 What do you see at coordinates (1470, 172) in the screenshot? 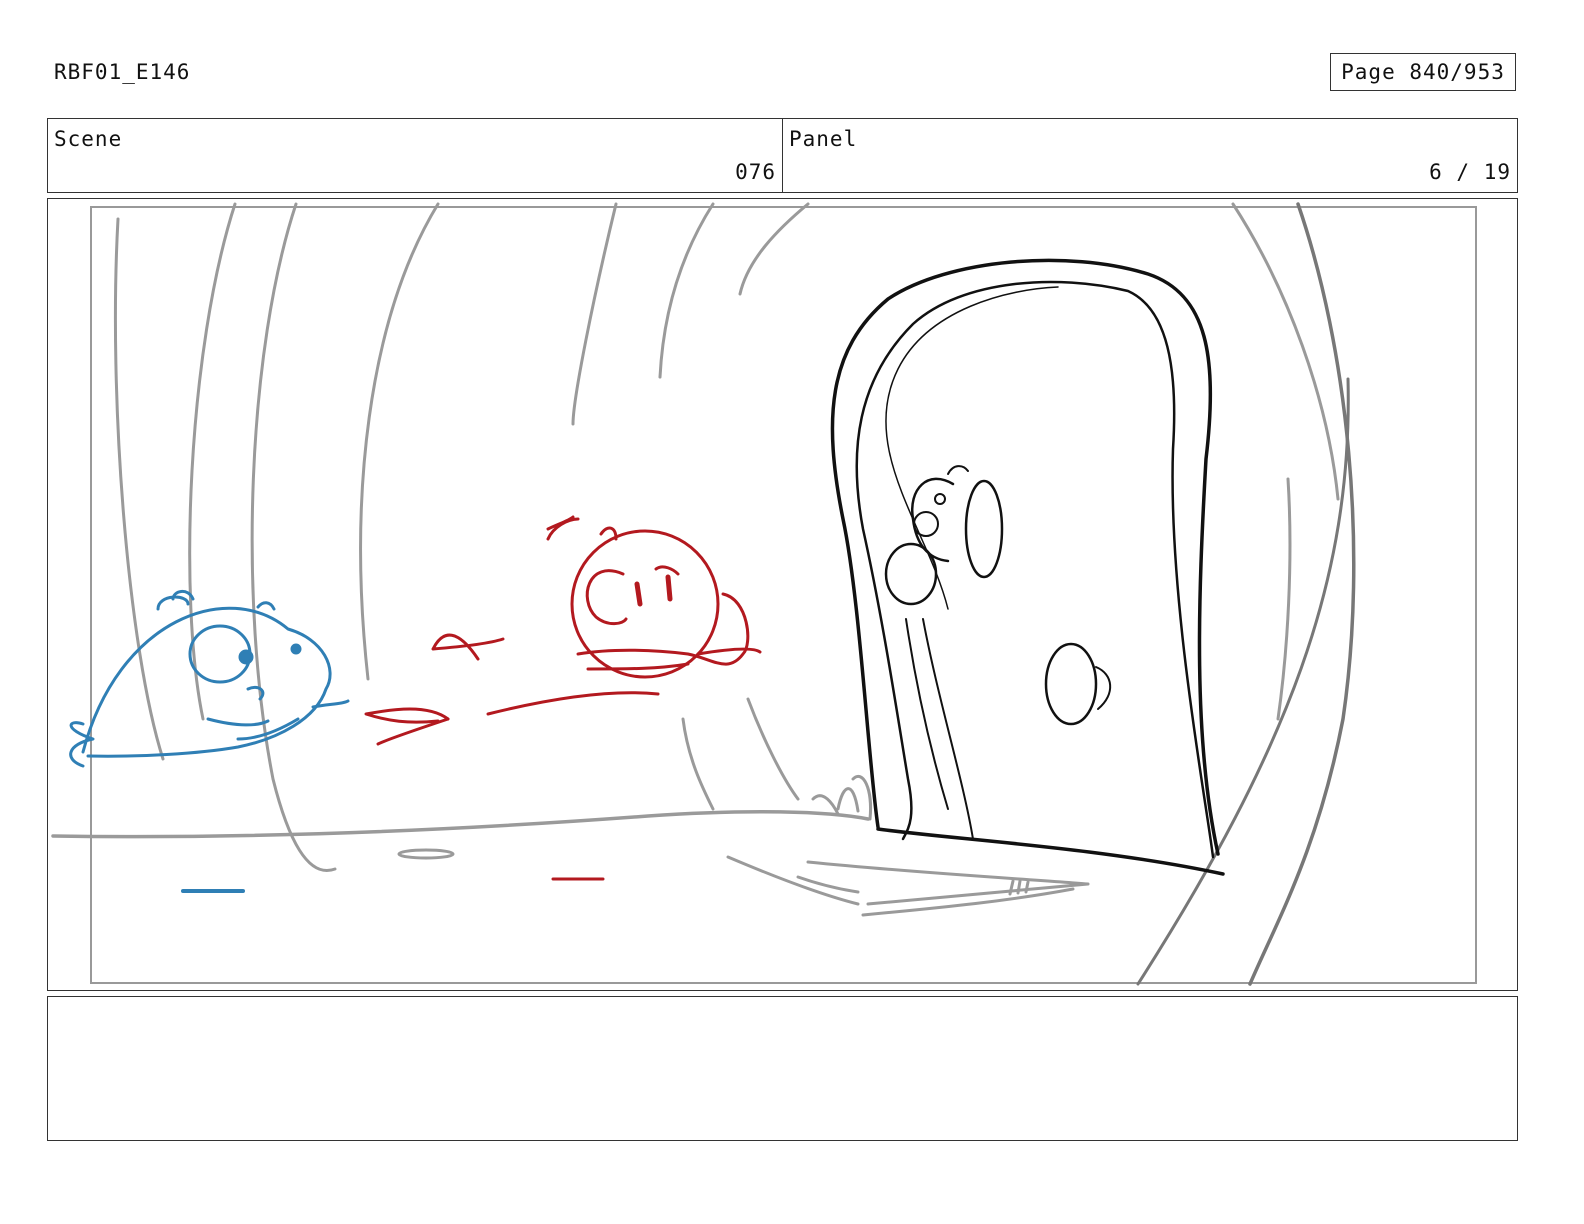
I see `panel-number: 6 / 19` at bounding box center [1470, 172].